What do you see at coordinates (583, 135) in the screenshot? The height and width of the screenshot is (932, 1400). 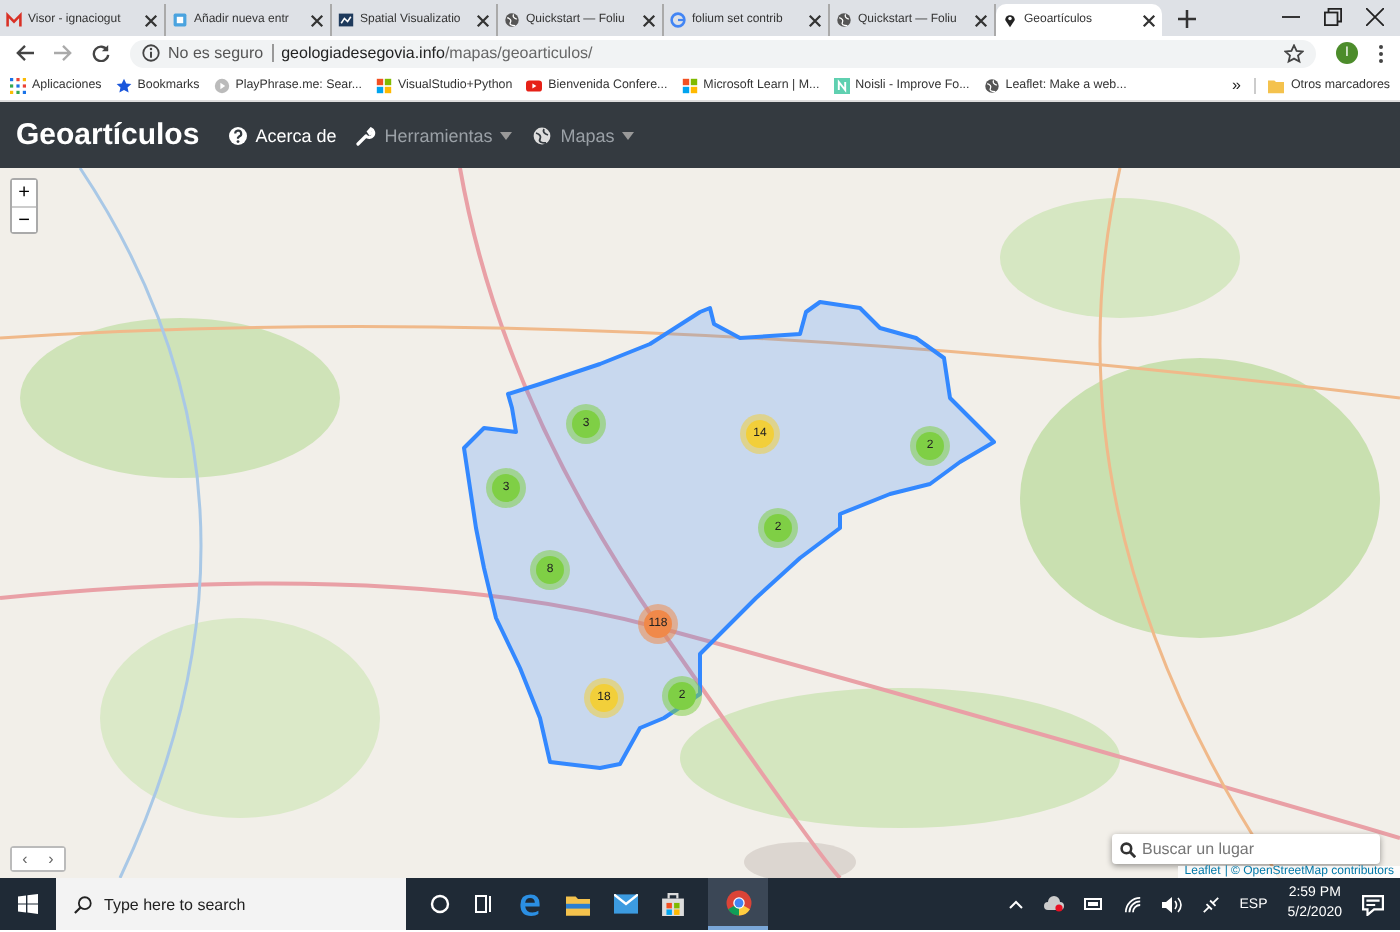 I see `nav-link: Mapas` at bounding box center [583, 135].